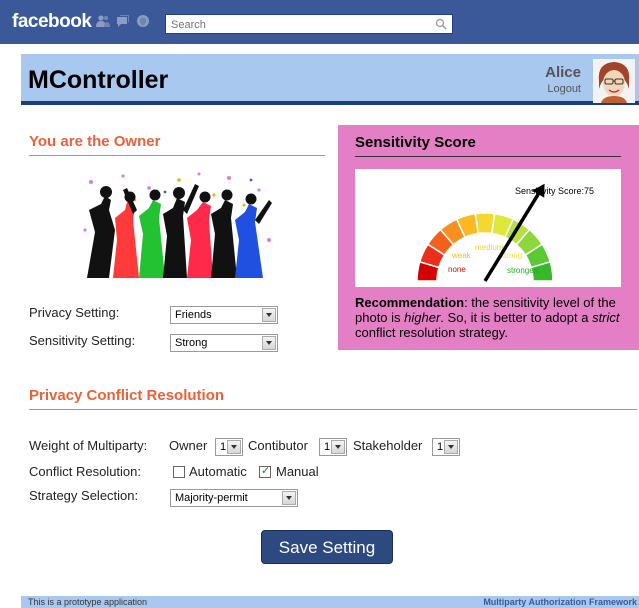 The image size is (639, 608). What do you see at coordinates (524, 270) in the screenshot?
I see `gauge-level-strongest: strongest` at bounding box center [524, 270].